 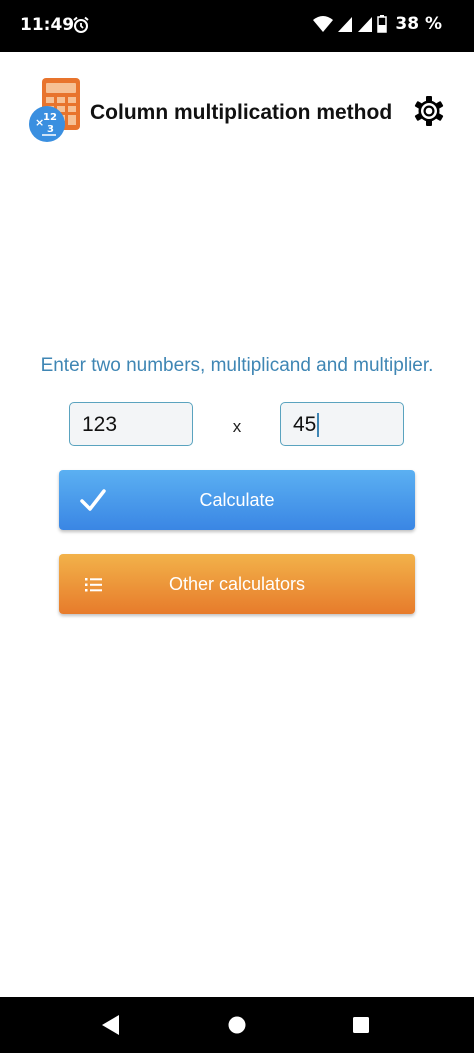 I want to click on other-calculators-label: Other calculators, so click(x=237, y=584).